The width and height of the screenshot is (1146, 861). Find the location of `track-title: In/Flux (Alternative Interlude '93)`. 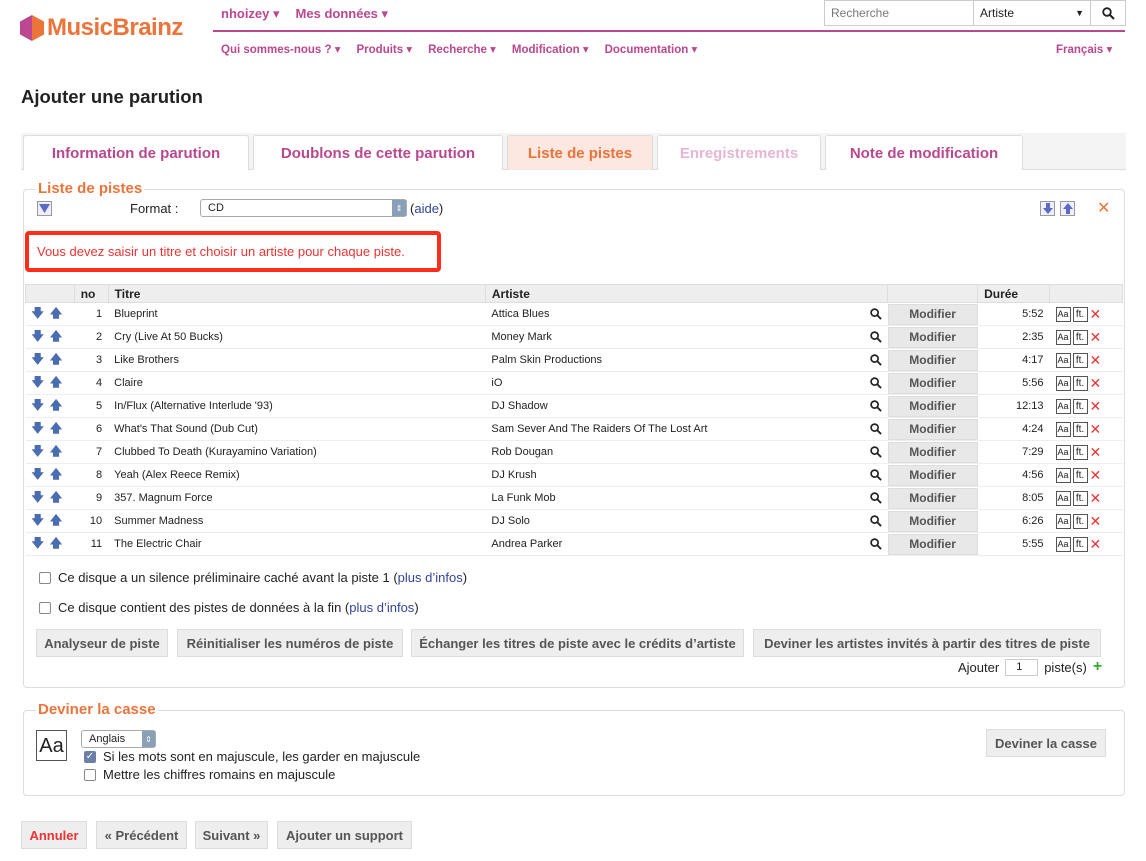

track-title: In/Flux (Alternative Interlude '93) is located at coordinates (297, 406).